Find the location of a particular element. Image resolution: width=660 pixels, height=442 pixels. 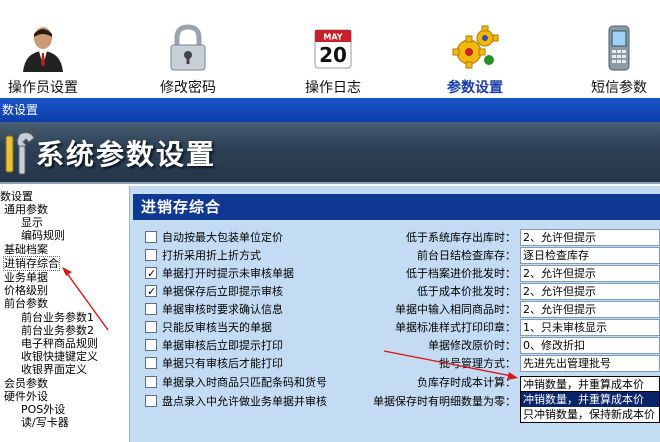

tree-item-base-archive: 基础档案 is located at coordinates (26, 249).